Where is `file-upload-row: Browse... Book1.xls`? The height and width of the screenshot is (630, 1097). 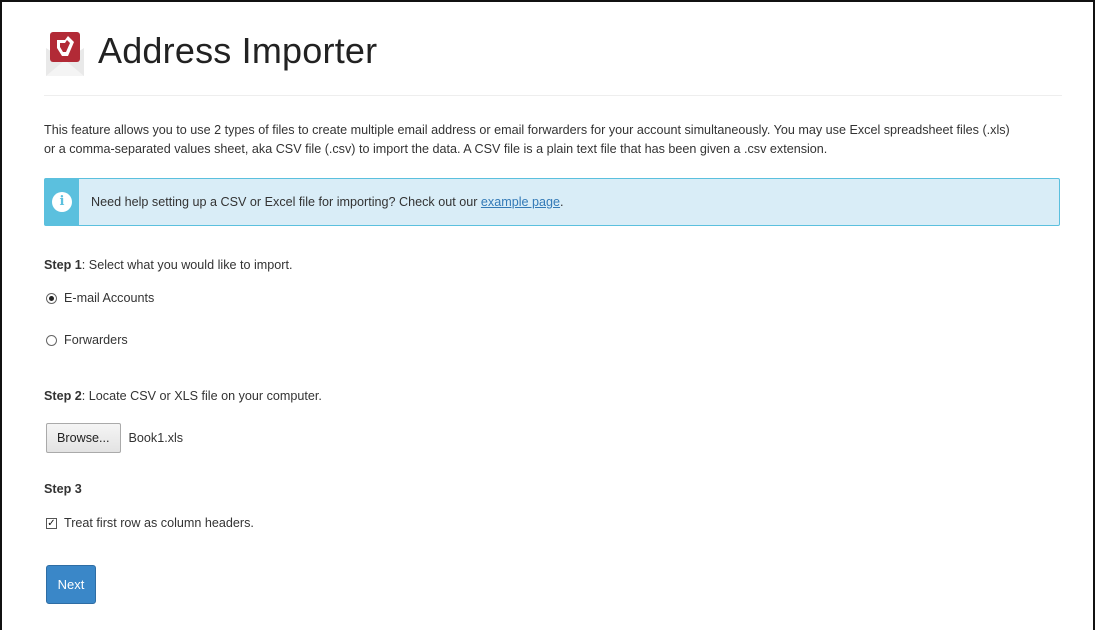
file-upload-row: Browse... Book1.xls is located at coordinates (114, 438).